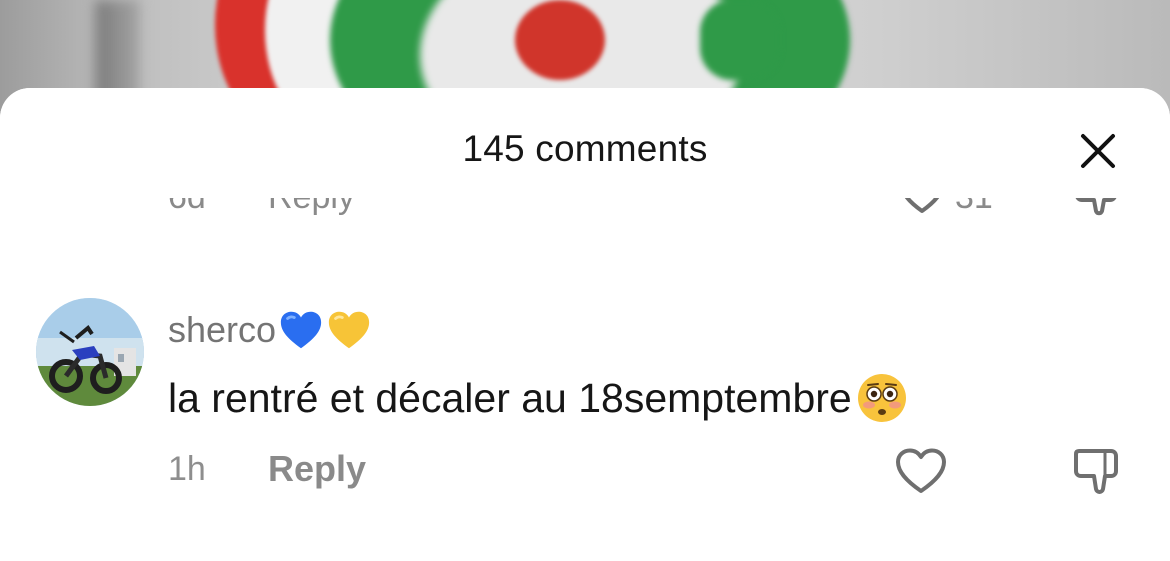 This screenshot has width=1170, height=561. Describe the element at coordinates (301, 330) in the screenshot. I see `blue-heart-icon` at that location.